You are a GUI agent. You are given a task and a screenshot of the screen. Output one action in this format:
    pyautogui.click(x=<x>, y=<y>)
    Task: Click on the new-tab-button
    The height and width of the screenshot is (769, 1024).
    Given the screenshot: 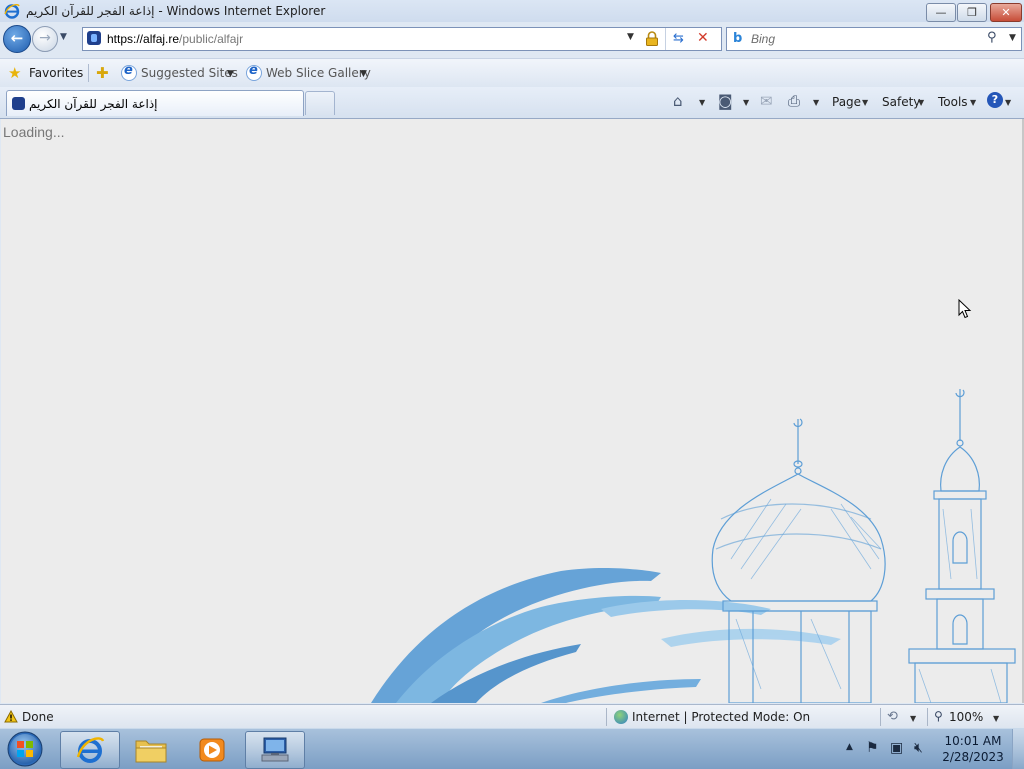 What is the action you would take?
    pyautogui.click(x=320, y=103)
    